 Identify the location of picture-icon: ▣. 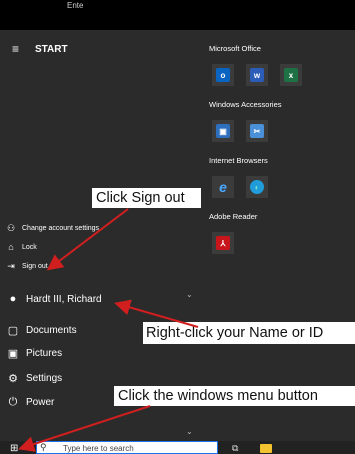
(13, 353).